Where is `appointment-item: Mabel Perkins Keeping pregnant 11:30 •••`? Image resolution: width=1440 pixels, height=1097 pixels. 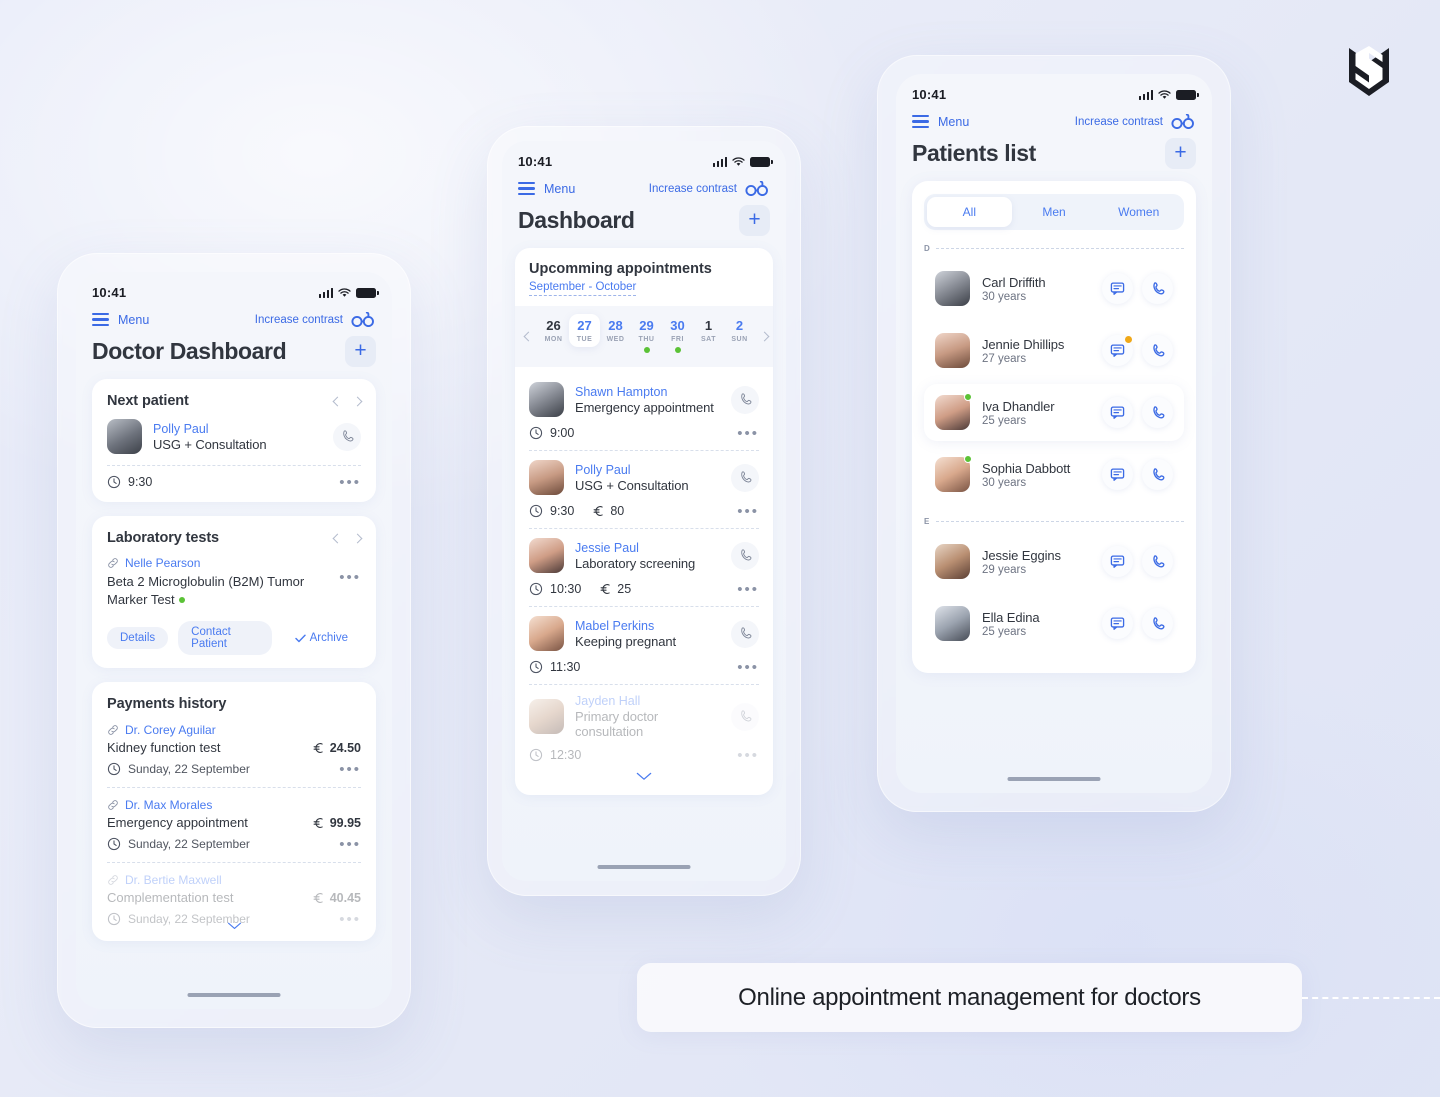 appointment-item: Mabel Perkins Keeping pregnant 11:30 ••• is located at coordinates (644, 646).